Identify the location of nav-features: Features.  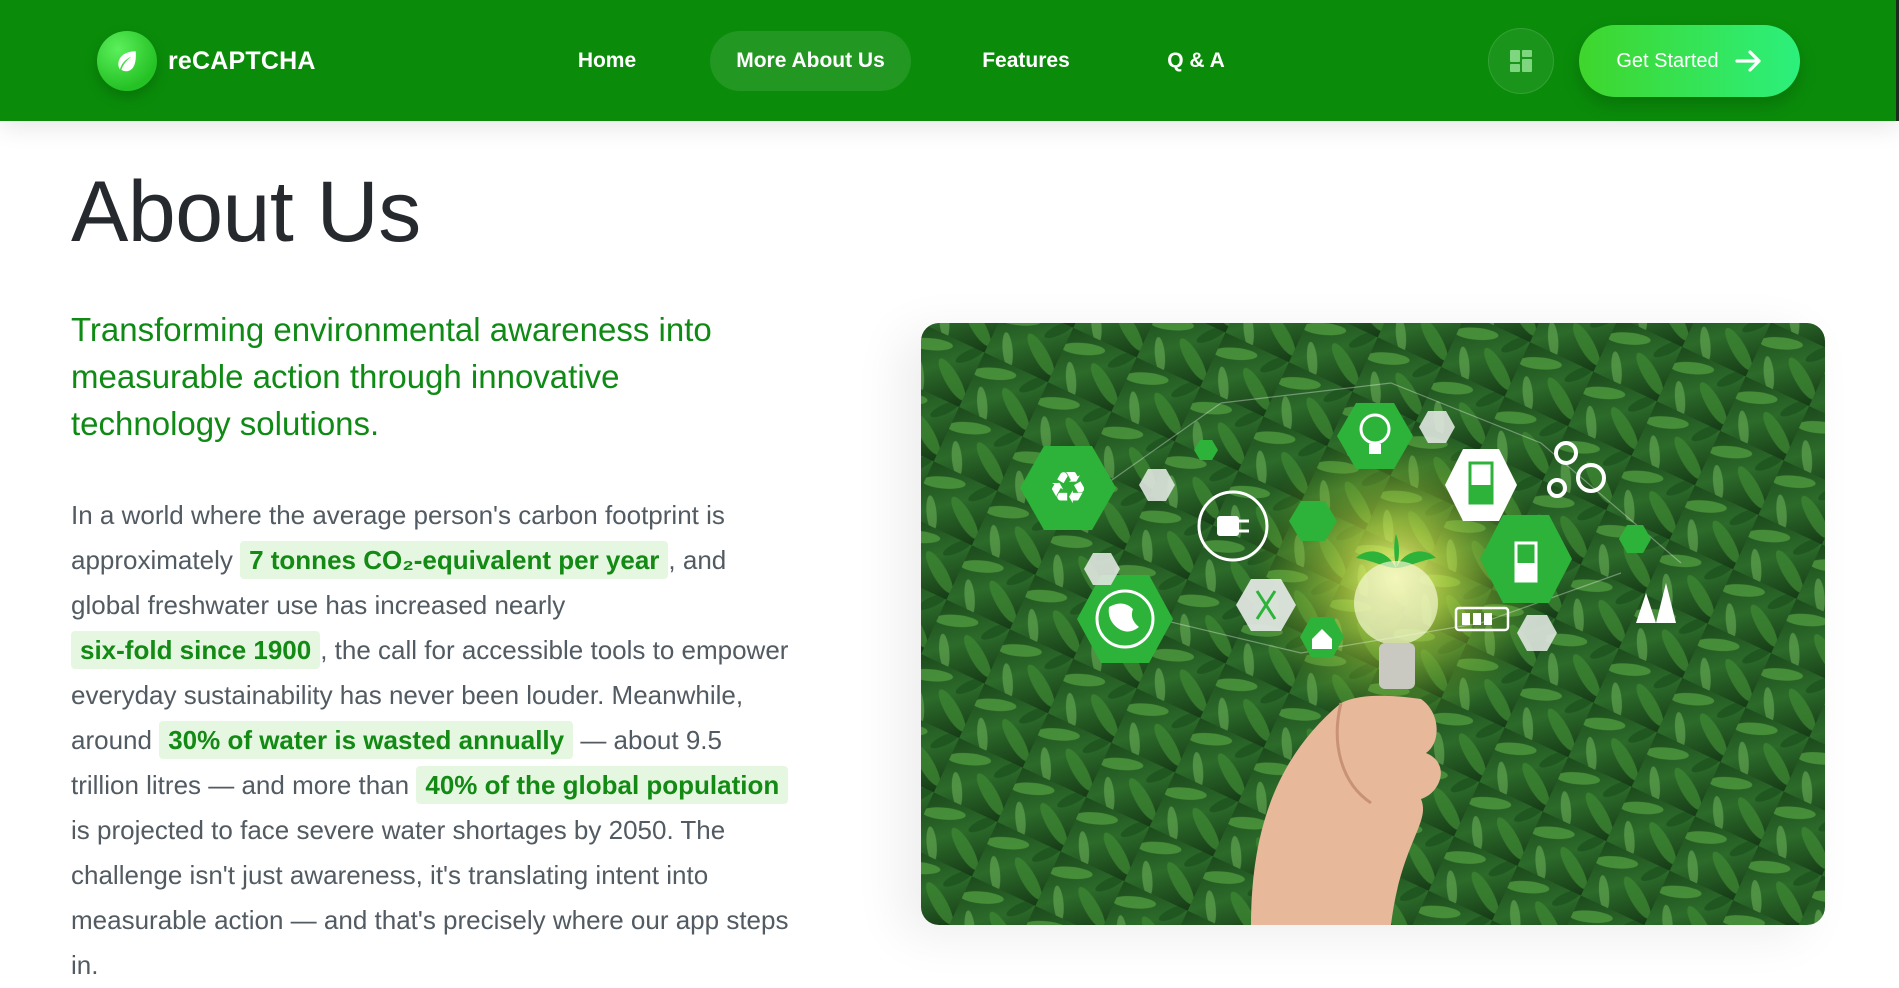
(1026, 61).